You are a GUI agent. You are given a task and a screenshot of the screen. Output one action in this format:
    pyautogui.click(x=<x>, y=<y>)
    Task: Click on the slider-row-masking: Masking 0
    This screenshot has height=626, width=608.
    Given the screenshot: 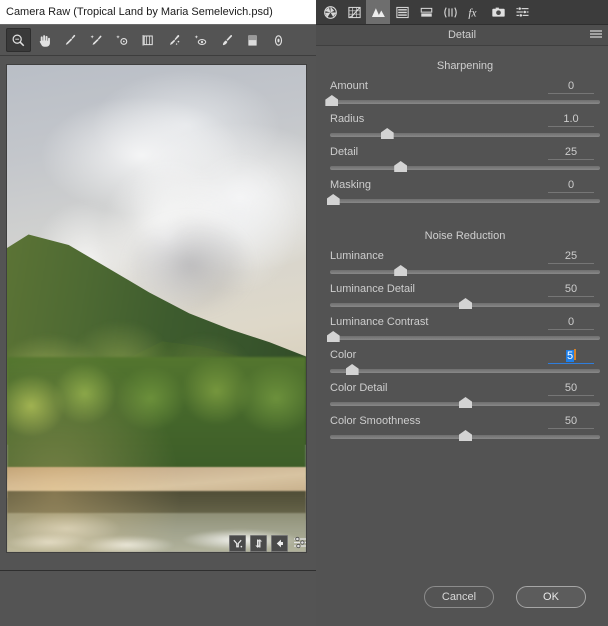 What is the action you would take?
    pyautogui.click(x=463, y=195)
    